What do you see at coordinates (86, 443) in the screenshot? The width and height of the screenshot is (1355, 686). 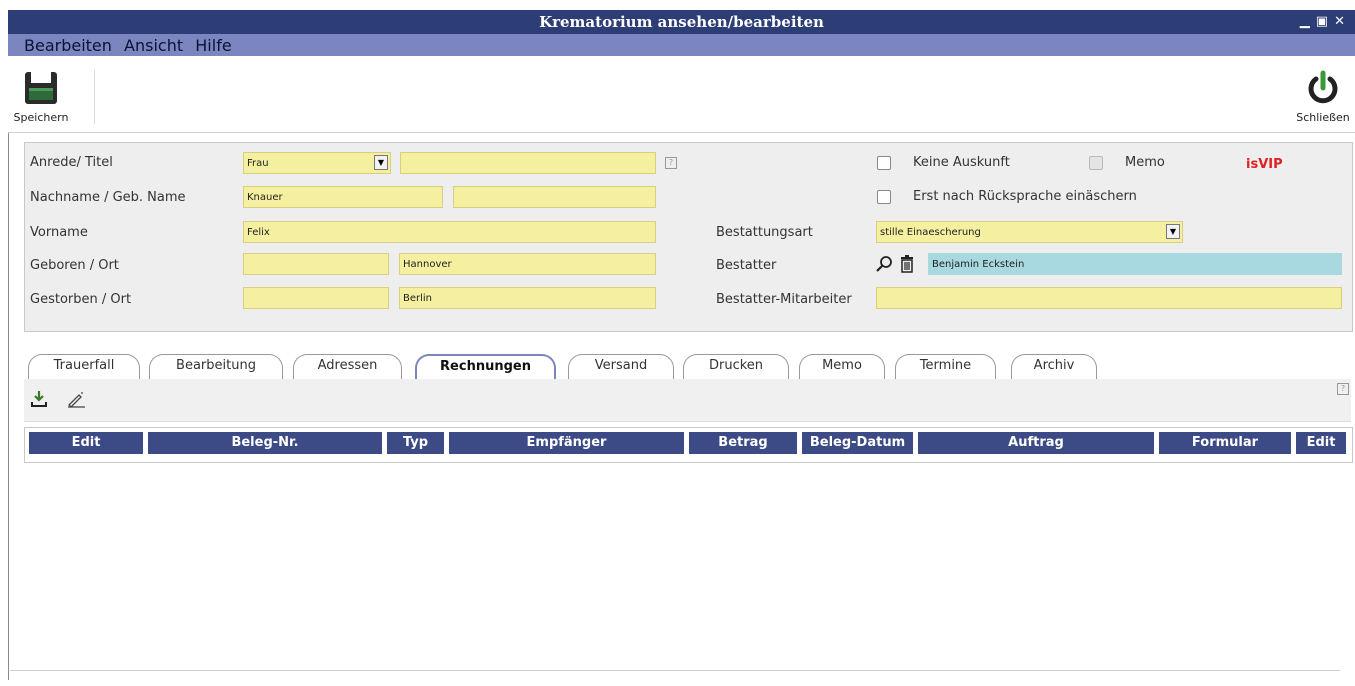 I see `grid-header-edit: Edit` at bounding box center [86, 443].